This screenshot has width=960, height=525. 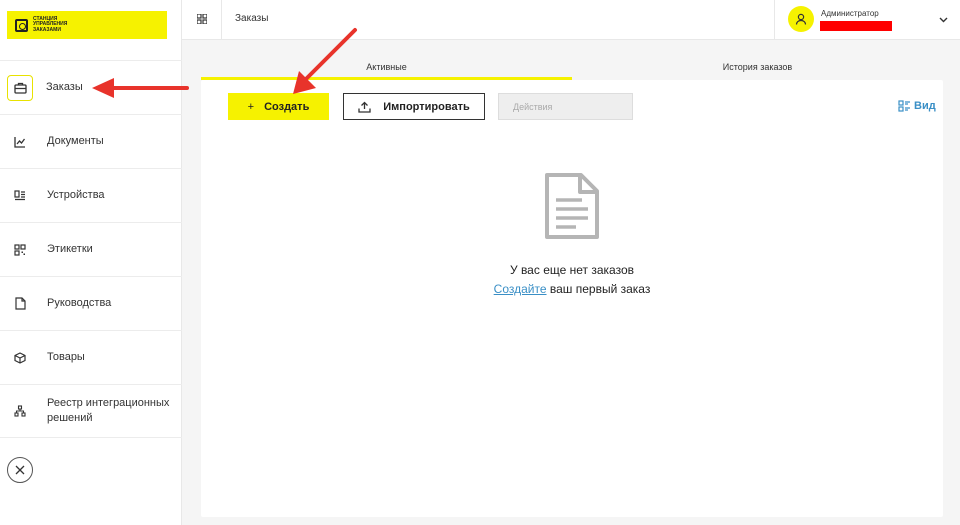 I want to click on tabs: Активные История заказов, so click(x=572, y=68).